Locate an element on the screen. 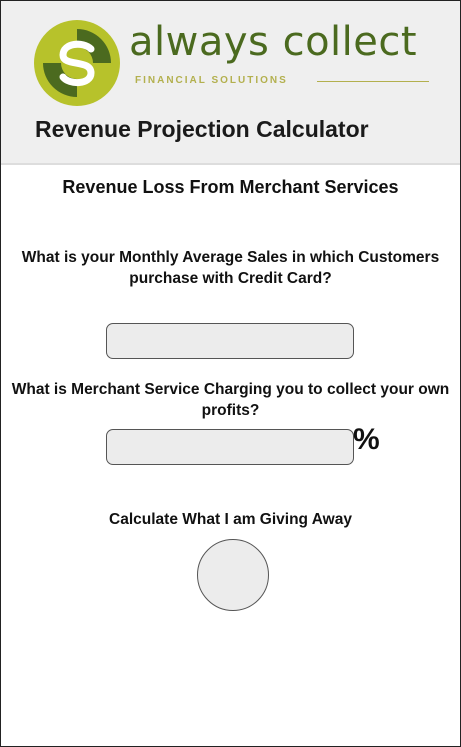  percent-symbol: % is located at coordinates (366, 439).